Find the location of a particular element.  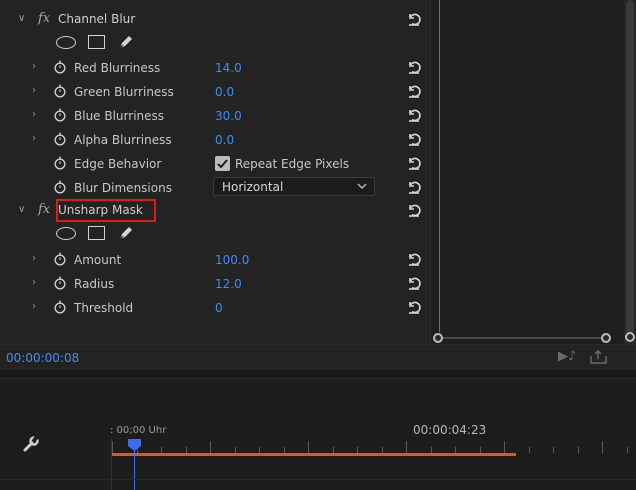

zoom-scrollbar-end-handle is located at coordinates (606, 338).